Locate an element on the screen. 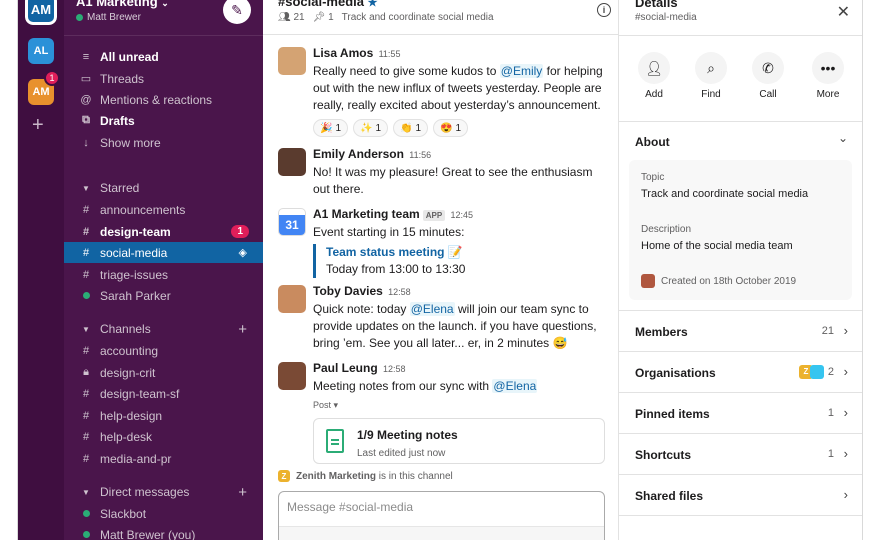  description-value: Home of the social media team is located at coordinates (717, 246).